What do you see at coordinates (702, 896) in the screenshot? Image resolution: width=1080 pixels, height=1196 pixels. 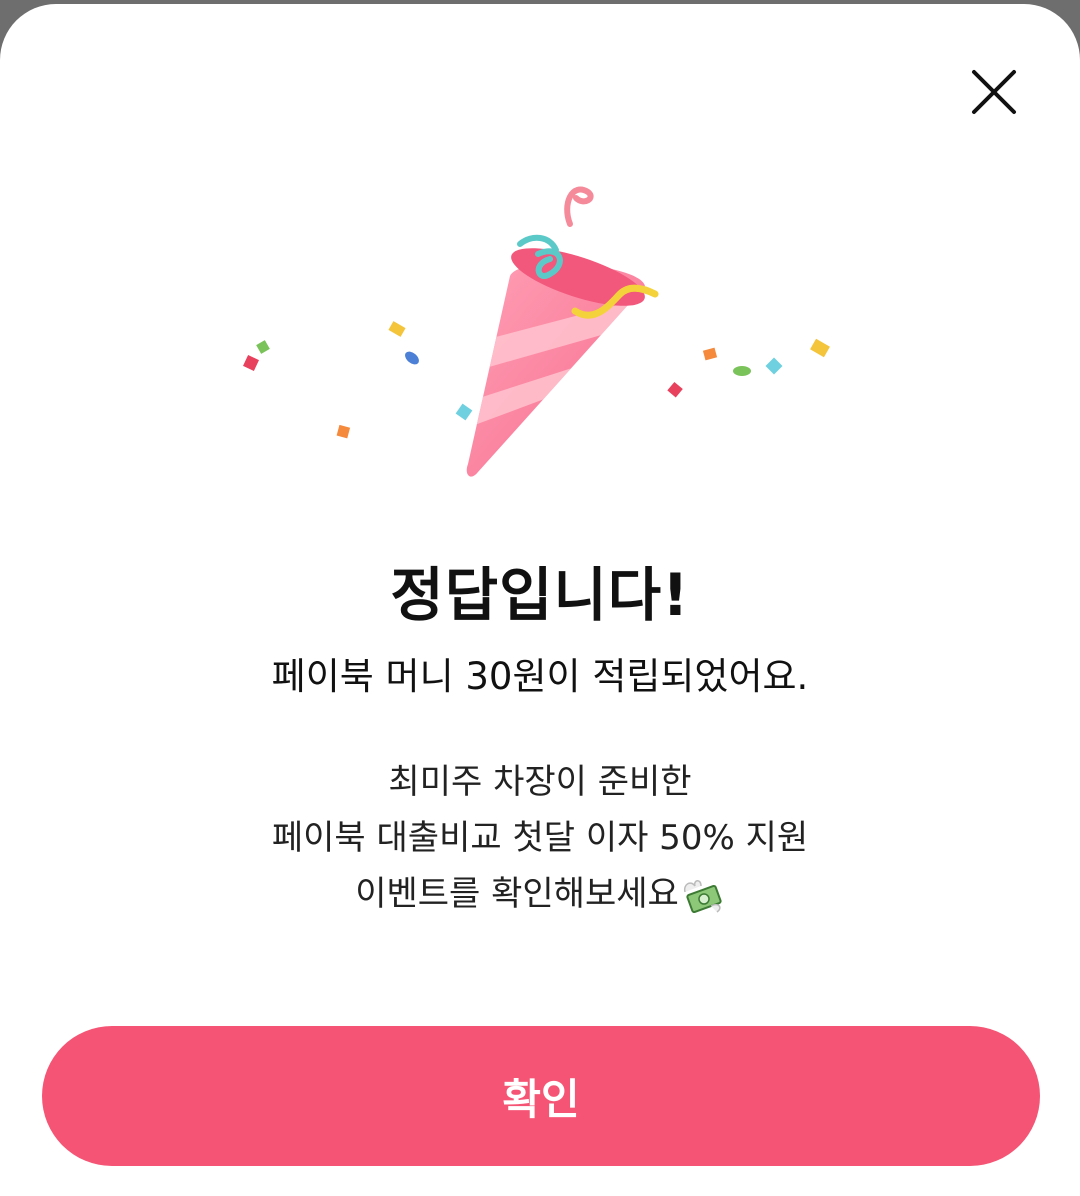 I see `money-with-wings-icon` at bounding box center [702, 896].